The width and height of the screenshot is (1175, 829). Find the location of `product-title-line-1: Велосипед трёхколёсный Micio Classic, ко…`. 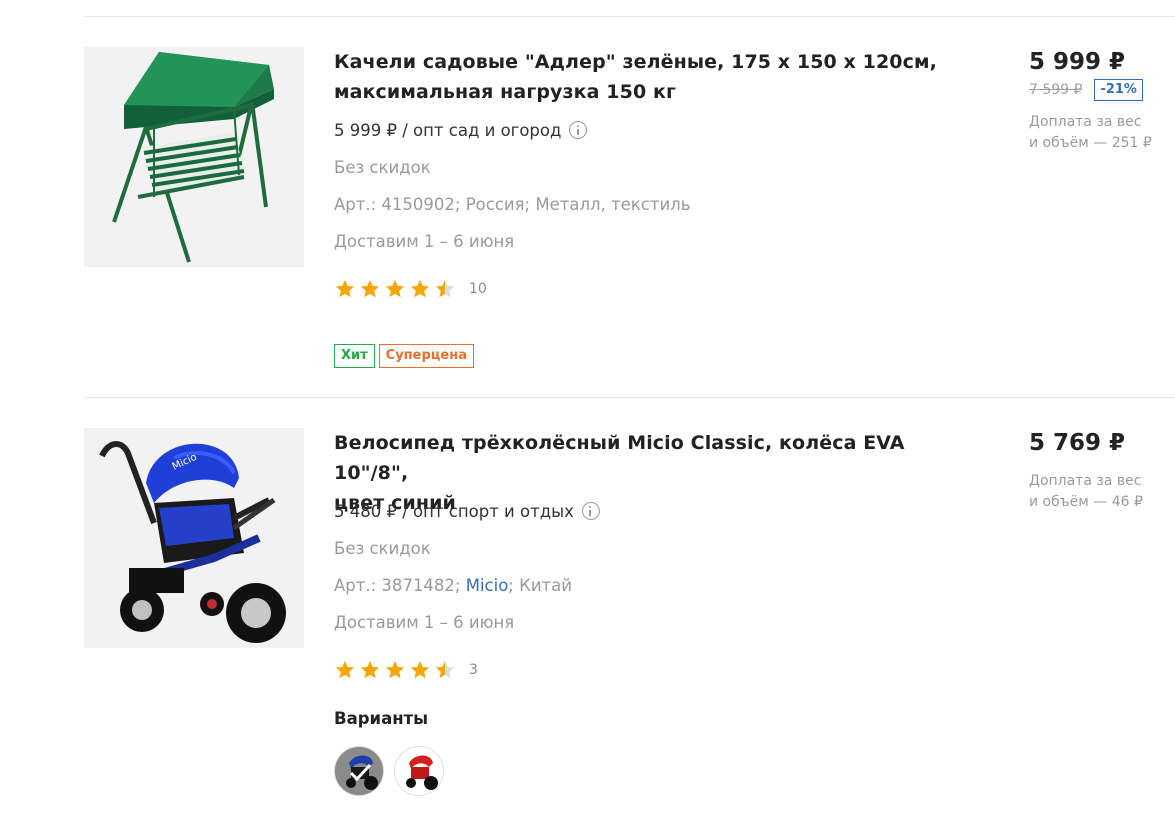

product-title-line-1: Велосипед трёхколёсный Micio Classic, ко… is located at coordinates (619, 458).